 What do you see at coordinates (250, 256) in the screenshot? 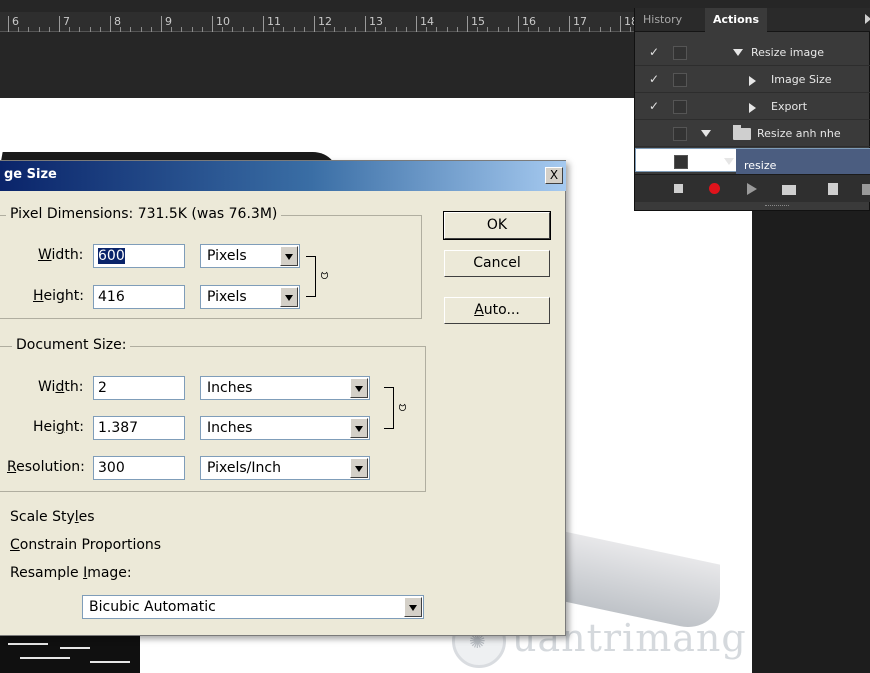
I see `pixel-width-unit-select: Pixels` at bounding box center [250, 256].